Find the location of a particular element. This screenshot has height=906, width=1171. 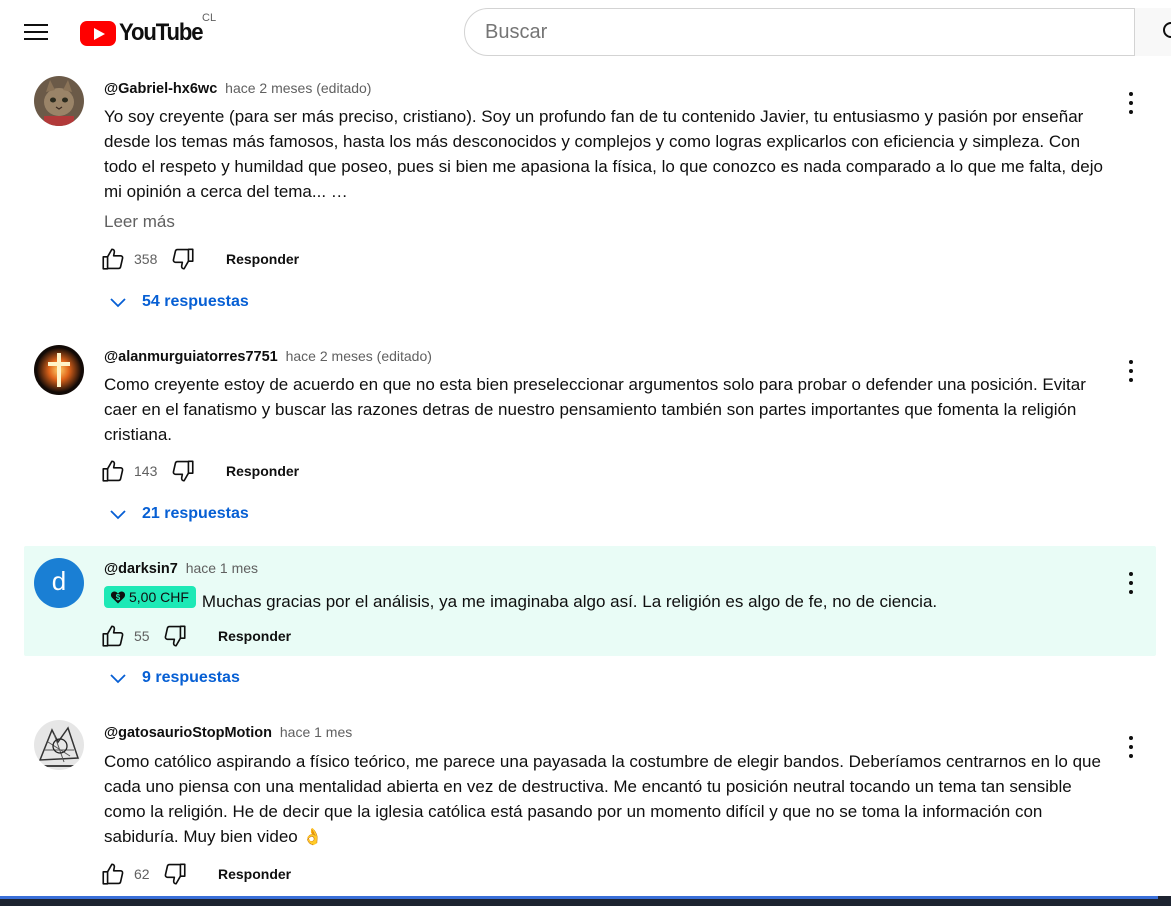

taskbar-edge is located at coordinates (585, 901).